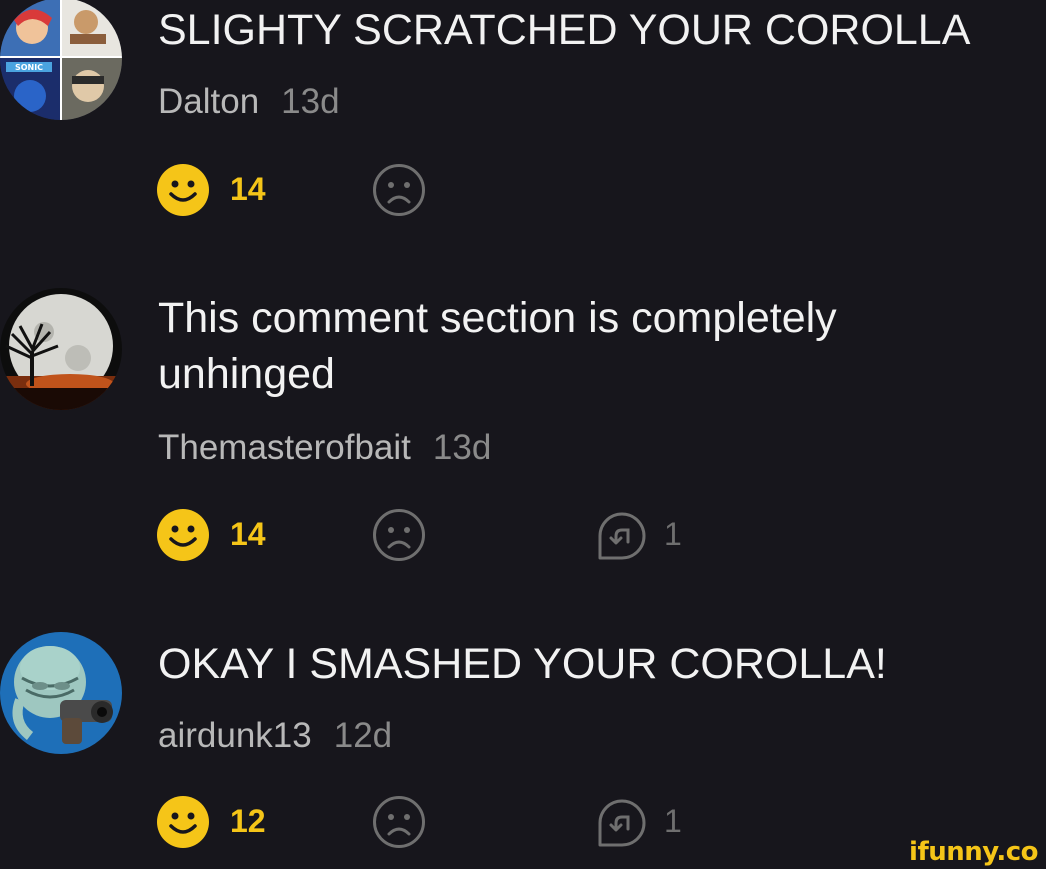  Describe the element at coordinates (208, 101) in the screenshot. I see `username: Dalton` at that location.